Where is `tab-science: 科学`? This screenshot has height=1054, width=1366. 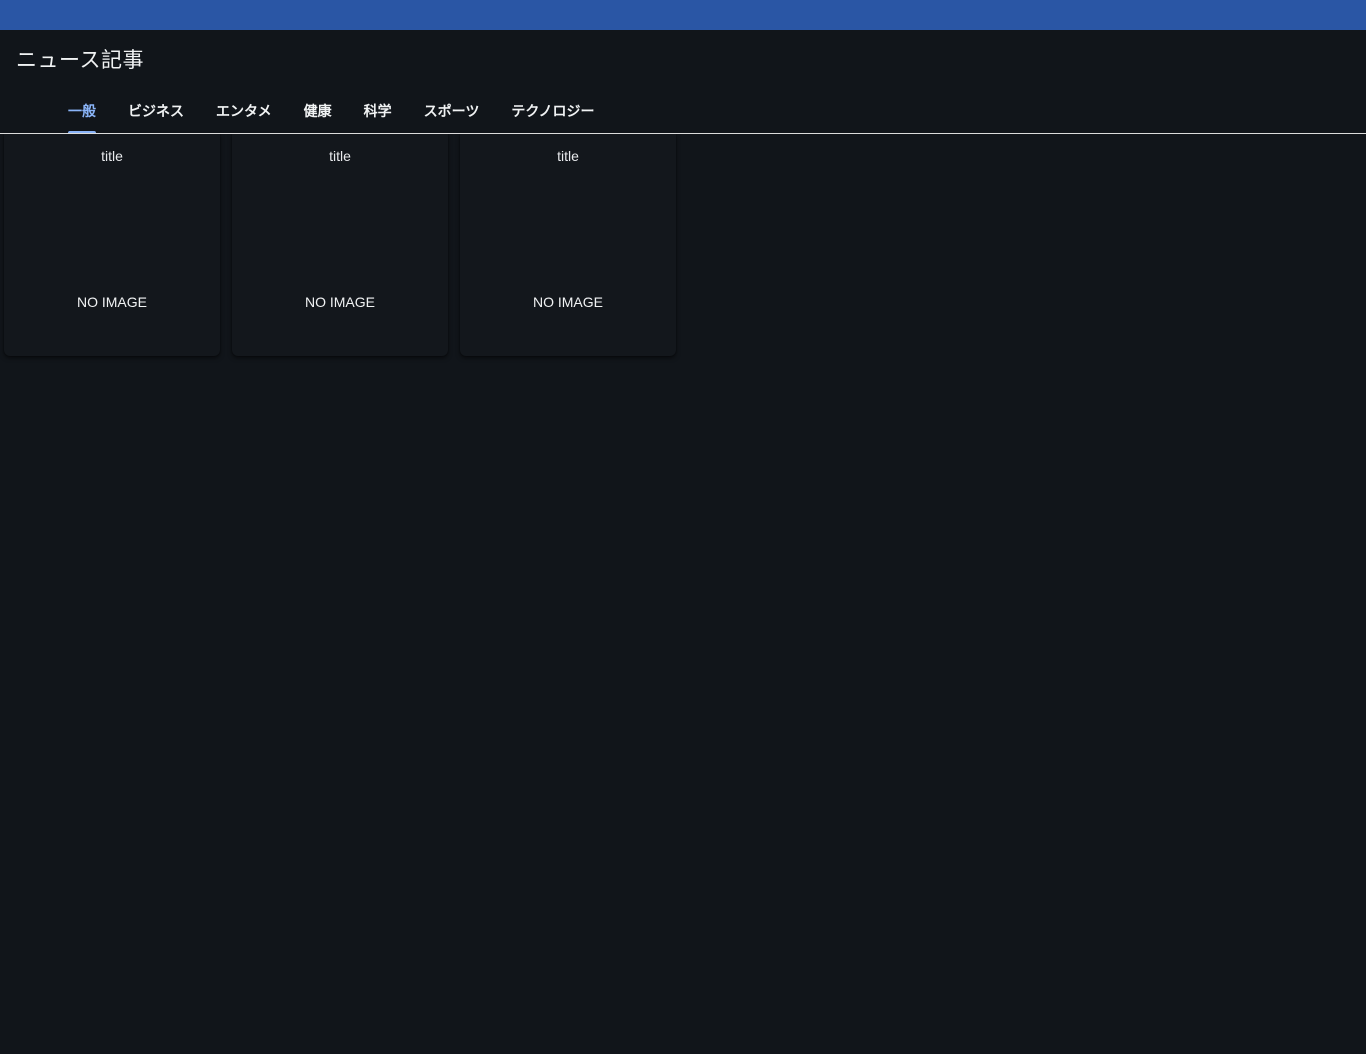 tab-science: 科学 is located at coordinates (378, 111).